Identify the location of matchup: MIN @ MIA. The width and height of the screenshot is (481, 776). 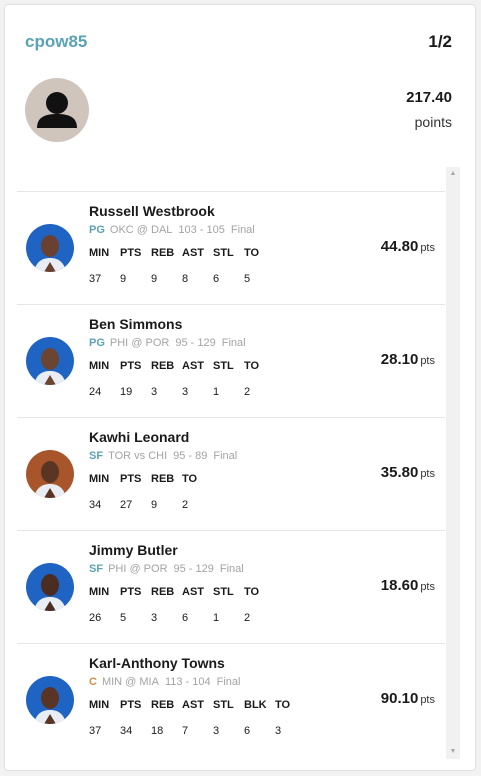
(130, 682).